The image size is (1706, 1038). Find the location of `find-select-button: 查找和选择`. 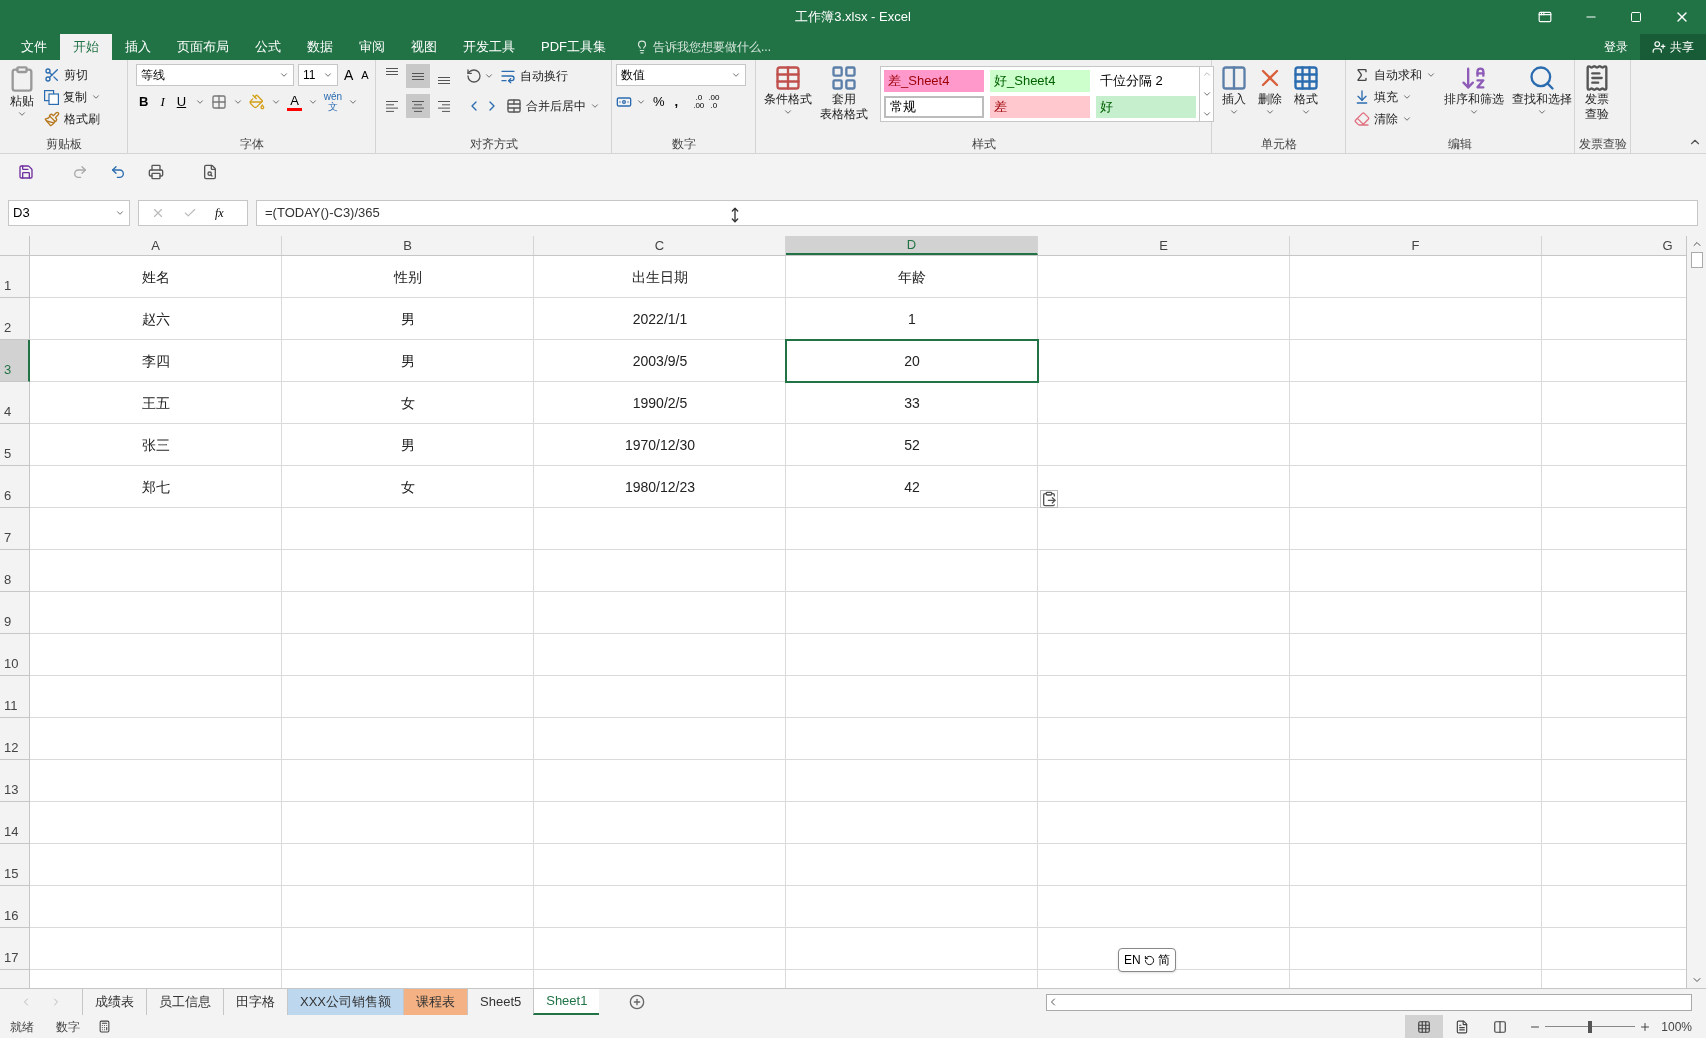

find-select-button: 查找和选择 is located at coordinates (1542, 99).